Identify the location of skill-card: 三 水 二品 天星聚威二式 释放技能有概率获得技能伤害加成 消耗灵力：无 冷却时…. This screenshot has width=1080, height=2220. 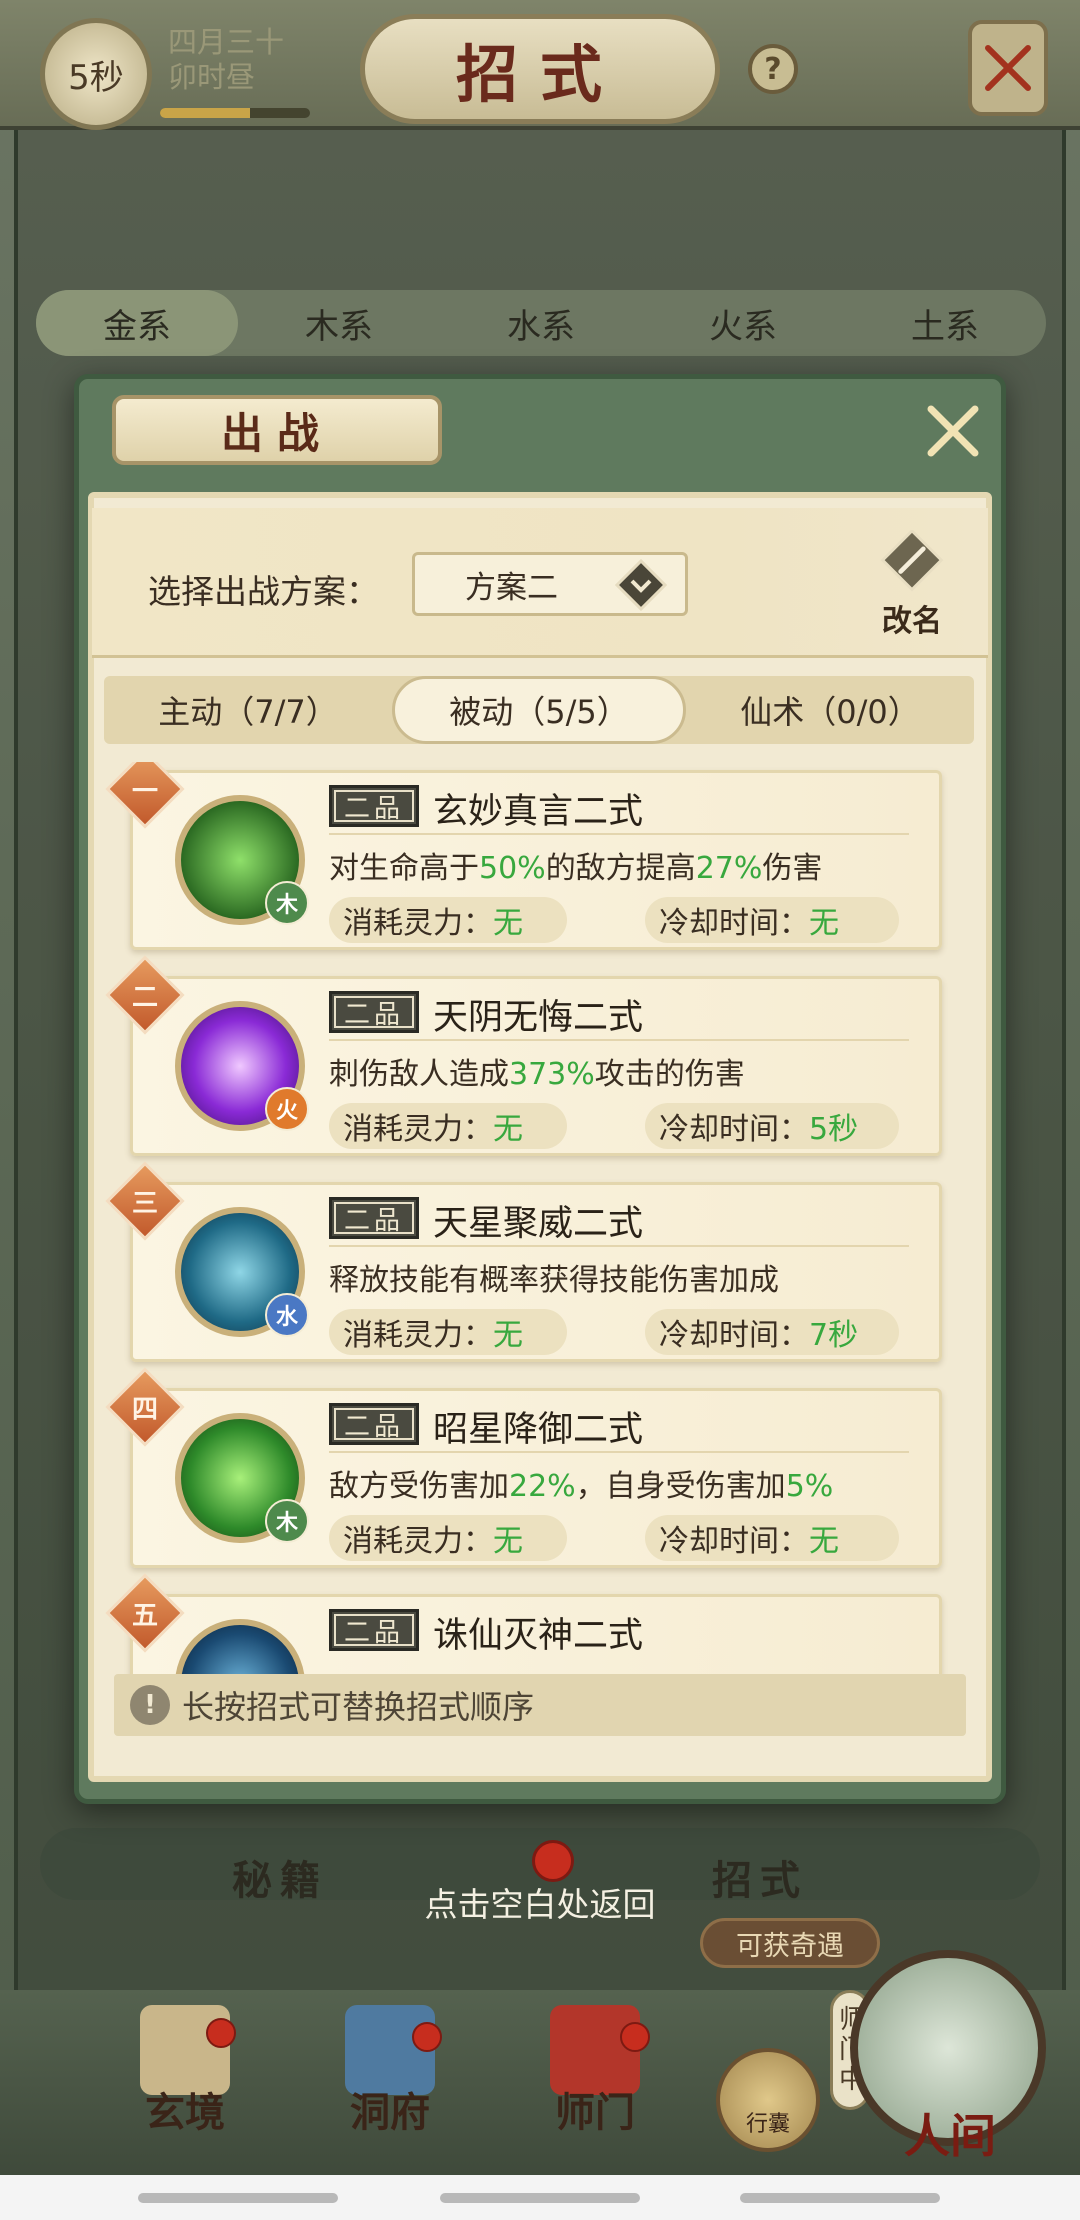
(523, 1261).